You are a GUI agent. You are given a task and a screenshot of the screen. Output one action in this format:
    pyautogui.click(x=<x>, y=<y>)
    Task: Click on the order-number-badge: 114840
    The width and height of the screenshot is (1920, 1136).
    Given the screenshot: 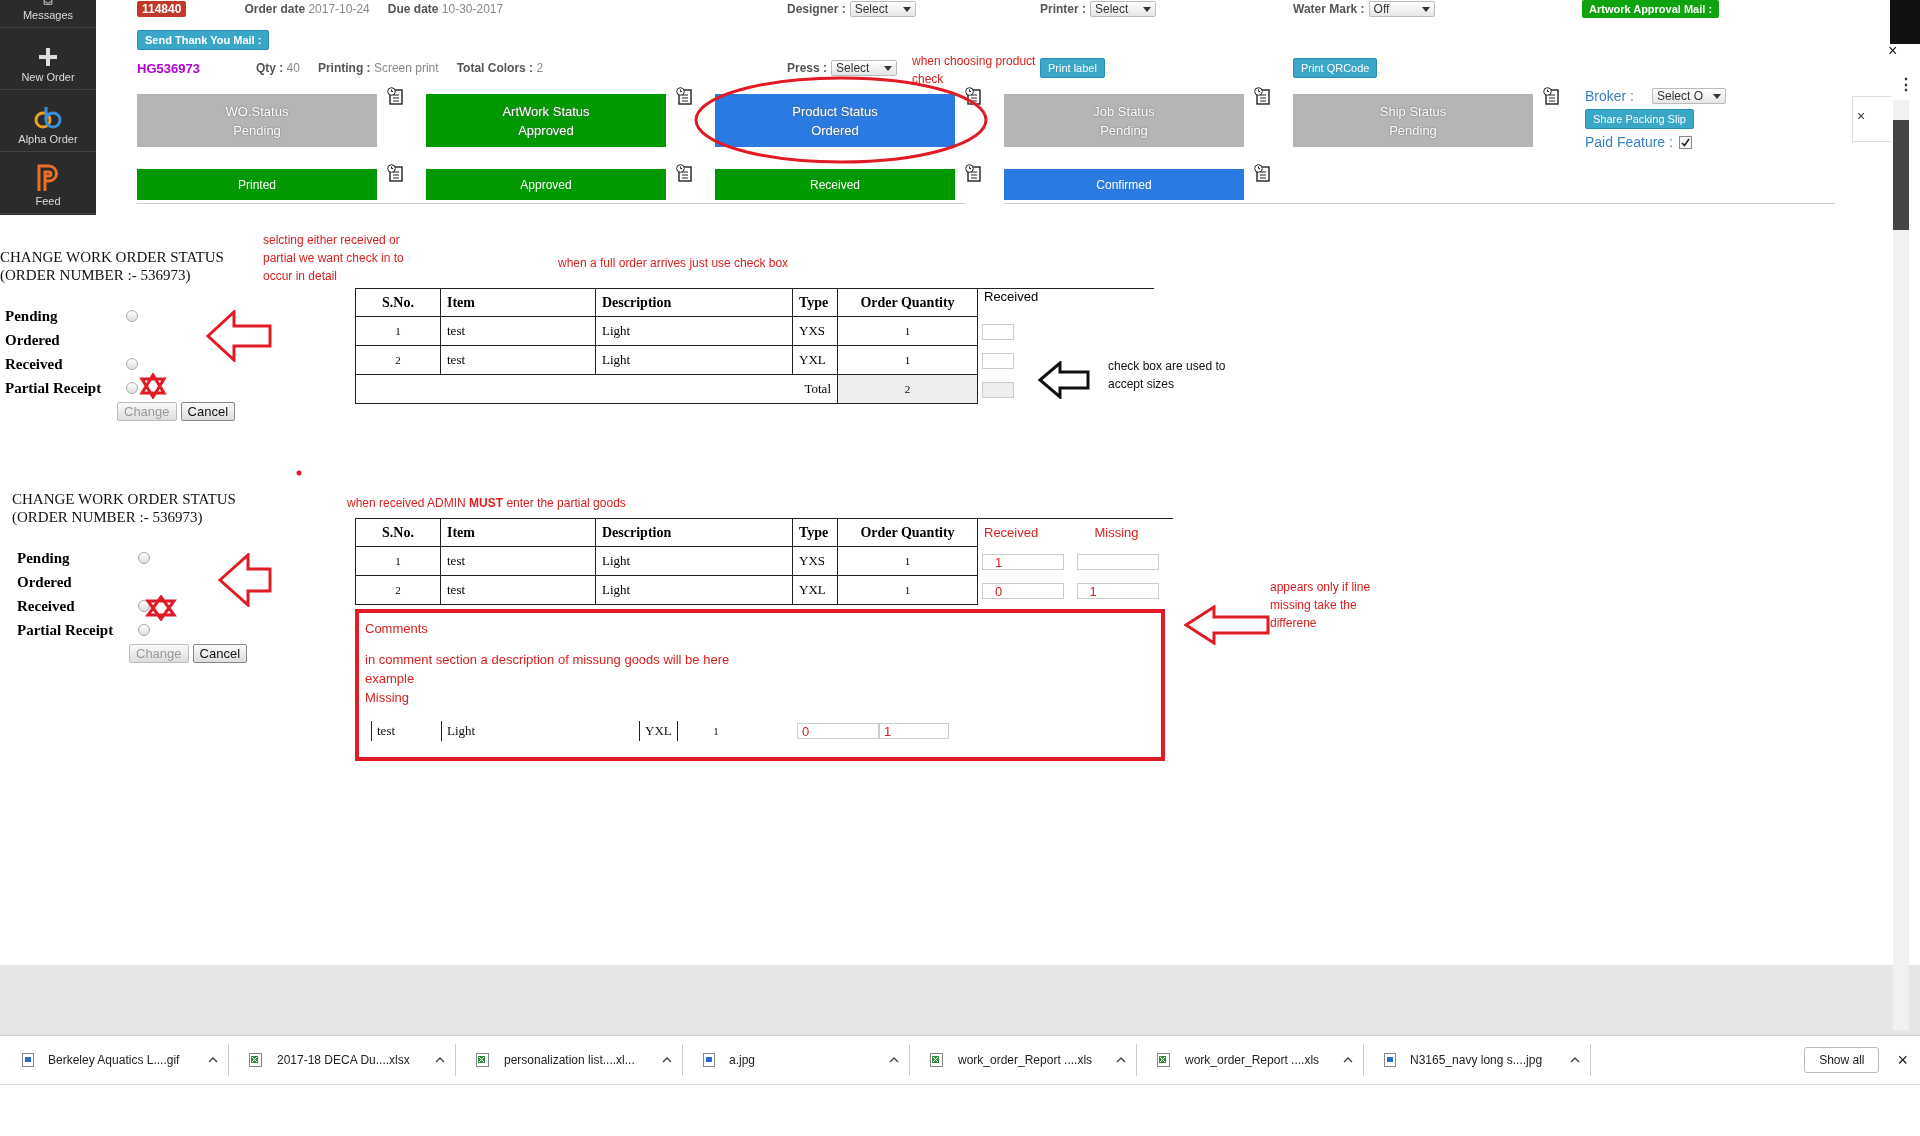 What is the action you would take?
    pyautogui.click(x=162, y=9)
    